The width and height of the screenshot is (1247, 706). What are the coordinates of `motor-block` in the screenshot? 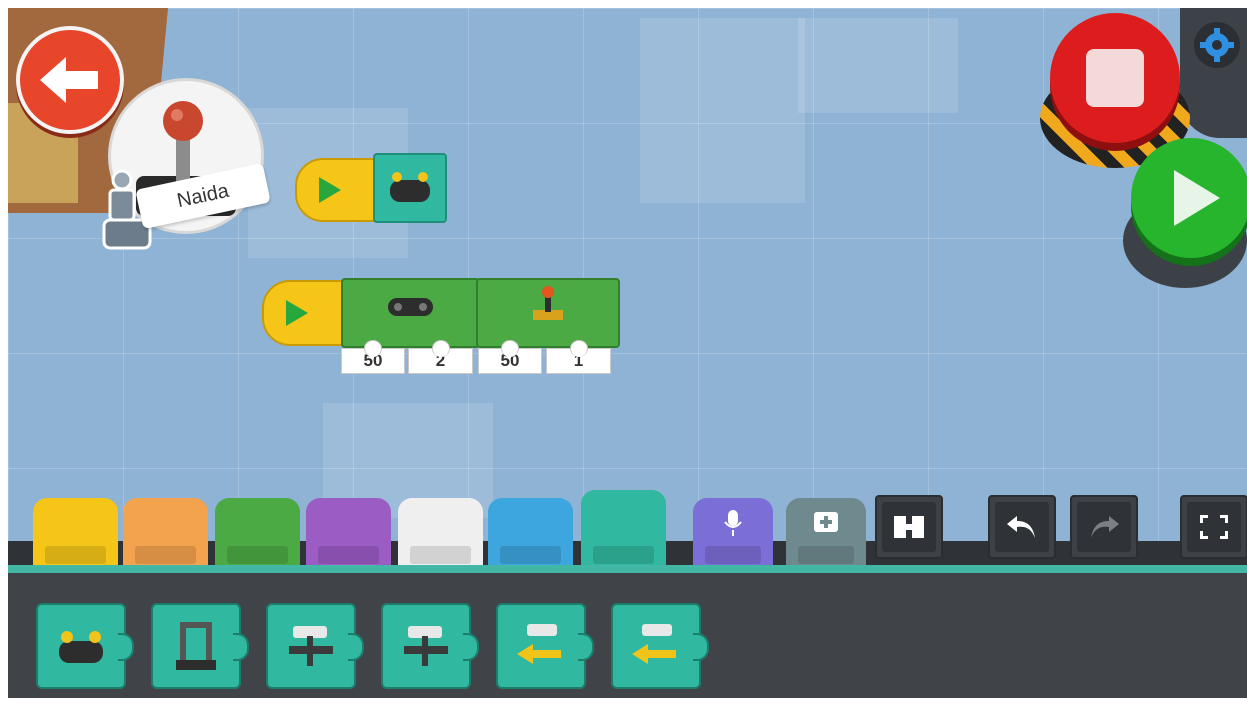 It's located at (410, 313).